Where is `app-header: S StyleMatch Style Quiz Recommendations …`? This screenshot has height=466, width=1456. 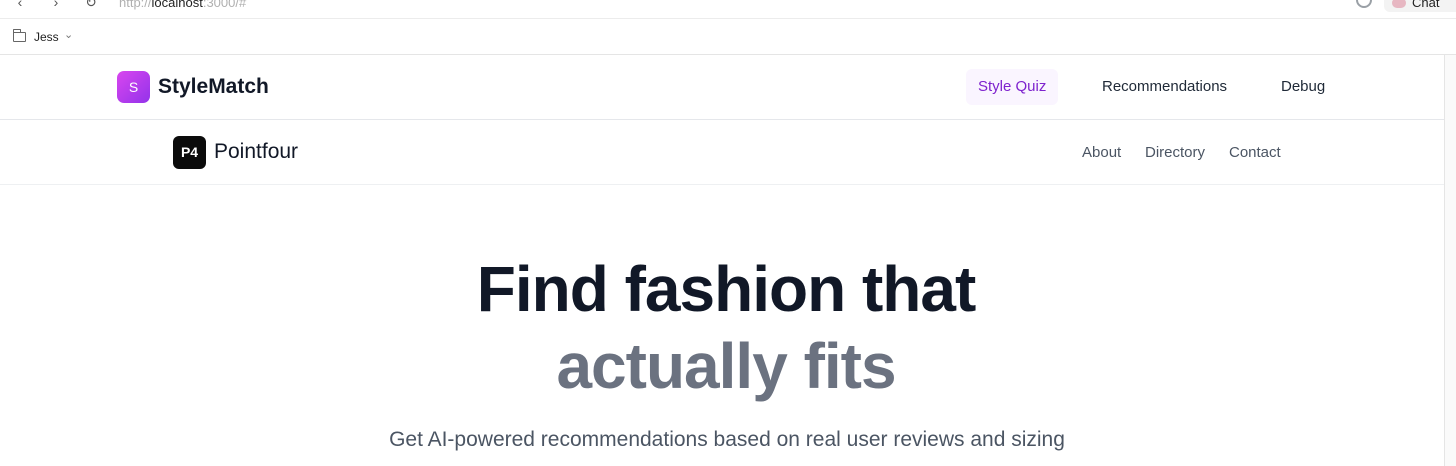 app-header: S StyleMatch Style Quiz Recommendations … is located at coordinates (728, 87).